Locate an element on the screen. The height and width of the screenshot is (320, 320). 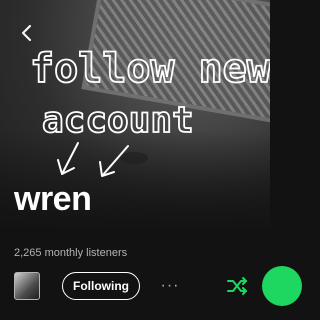
back-button is located at coordinates (27, 33).